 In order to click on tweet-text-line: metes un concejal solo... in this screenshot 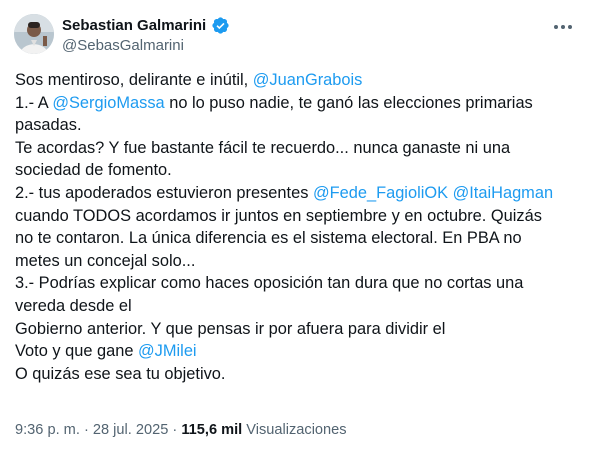, I will do `click(295, 261)`.